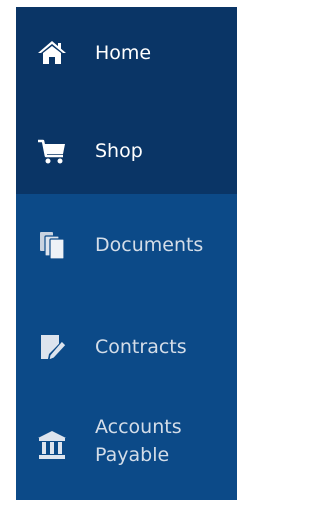  Describe the element at coordinates (52, 245) in the screenshot. I see `documents-icon` at that location.